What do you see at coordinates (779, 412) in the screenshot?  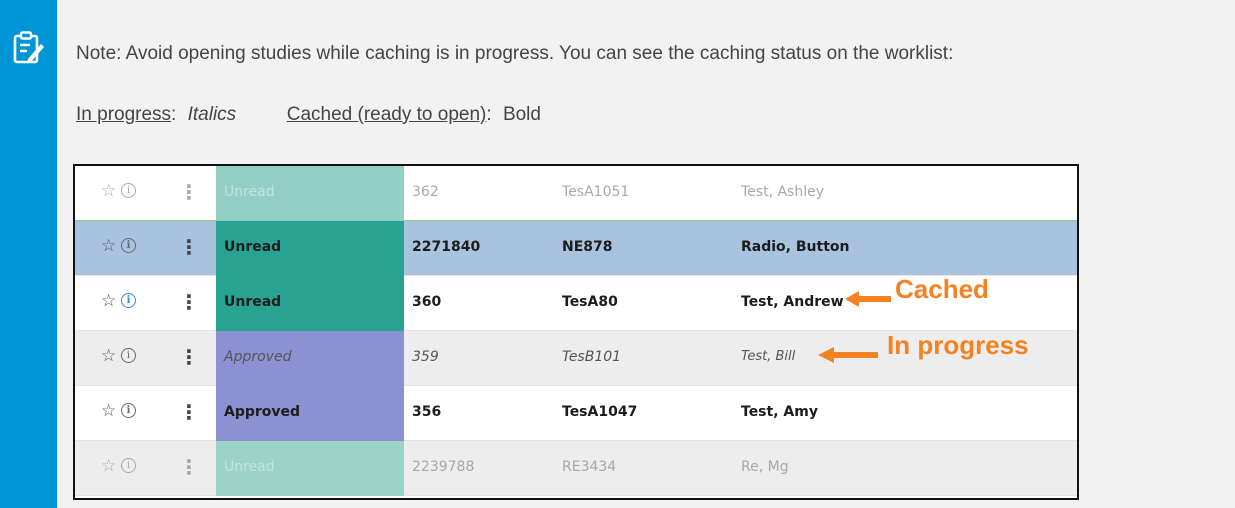 I see `patient-name: Test, Amy` at bounding box center [779, 412].